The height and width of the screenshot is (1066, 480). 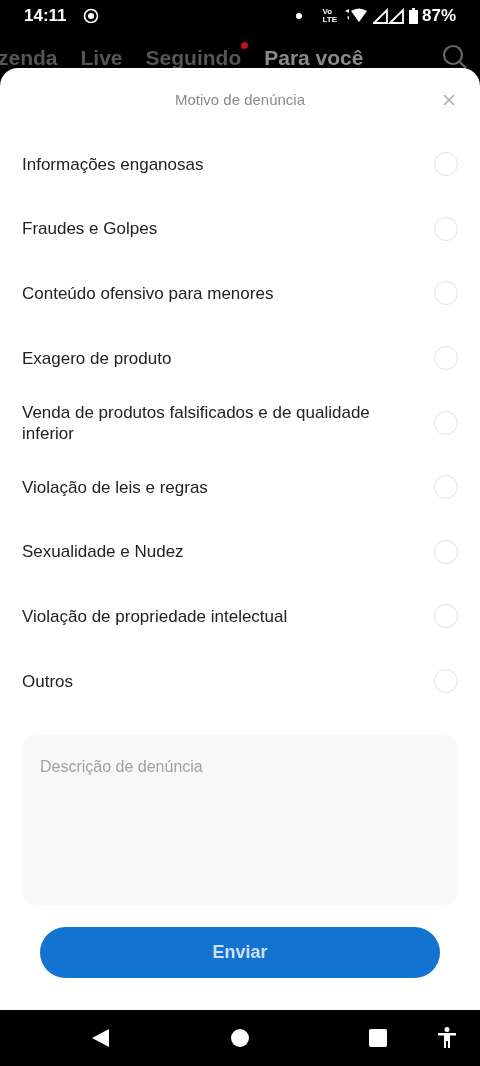 What do you see at coordinates (48, 681) in the screenshot?
I see `reason-label: Outros` at bounding box center [48, 681].